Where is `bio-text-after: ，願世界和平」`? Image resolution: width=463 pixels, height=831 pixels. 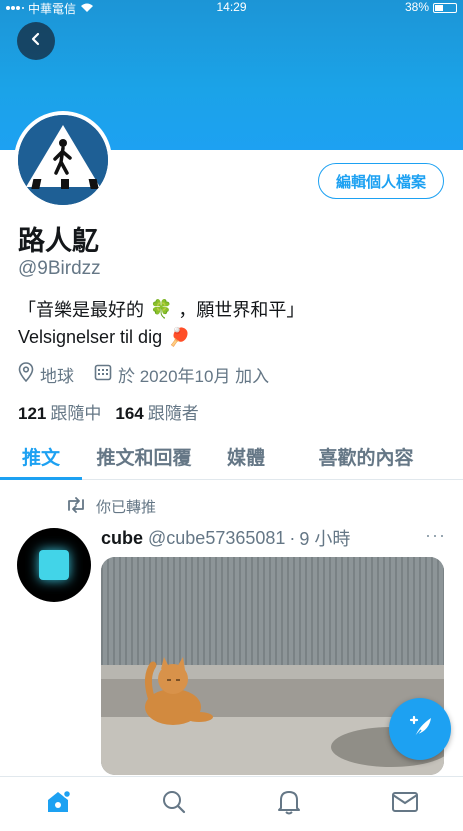 bio-text-after: ，願世界和平」 is located at coordinates (241, 310).